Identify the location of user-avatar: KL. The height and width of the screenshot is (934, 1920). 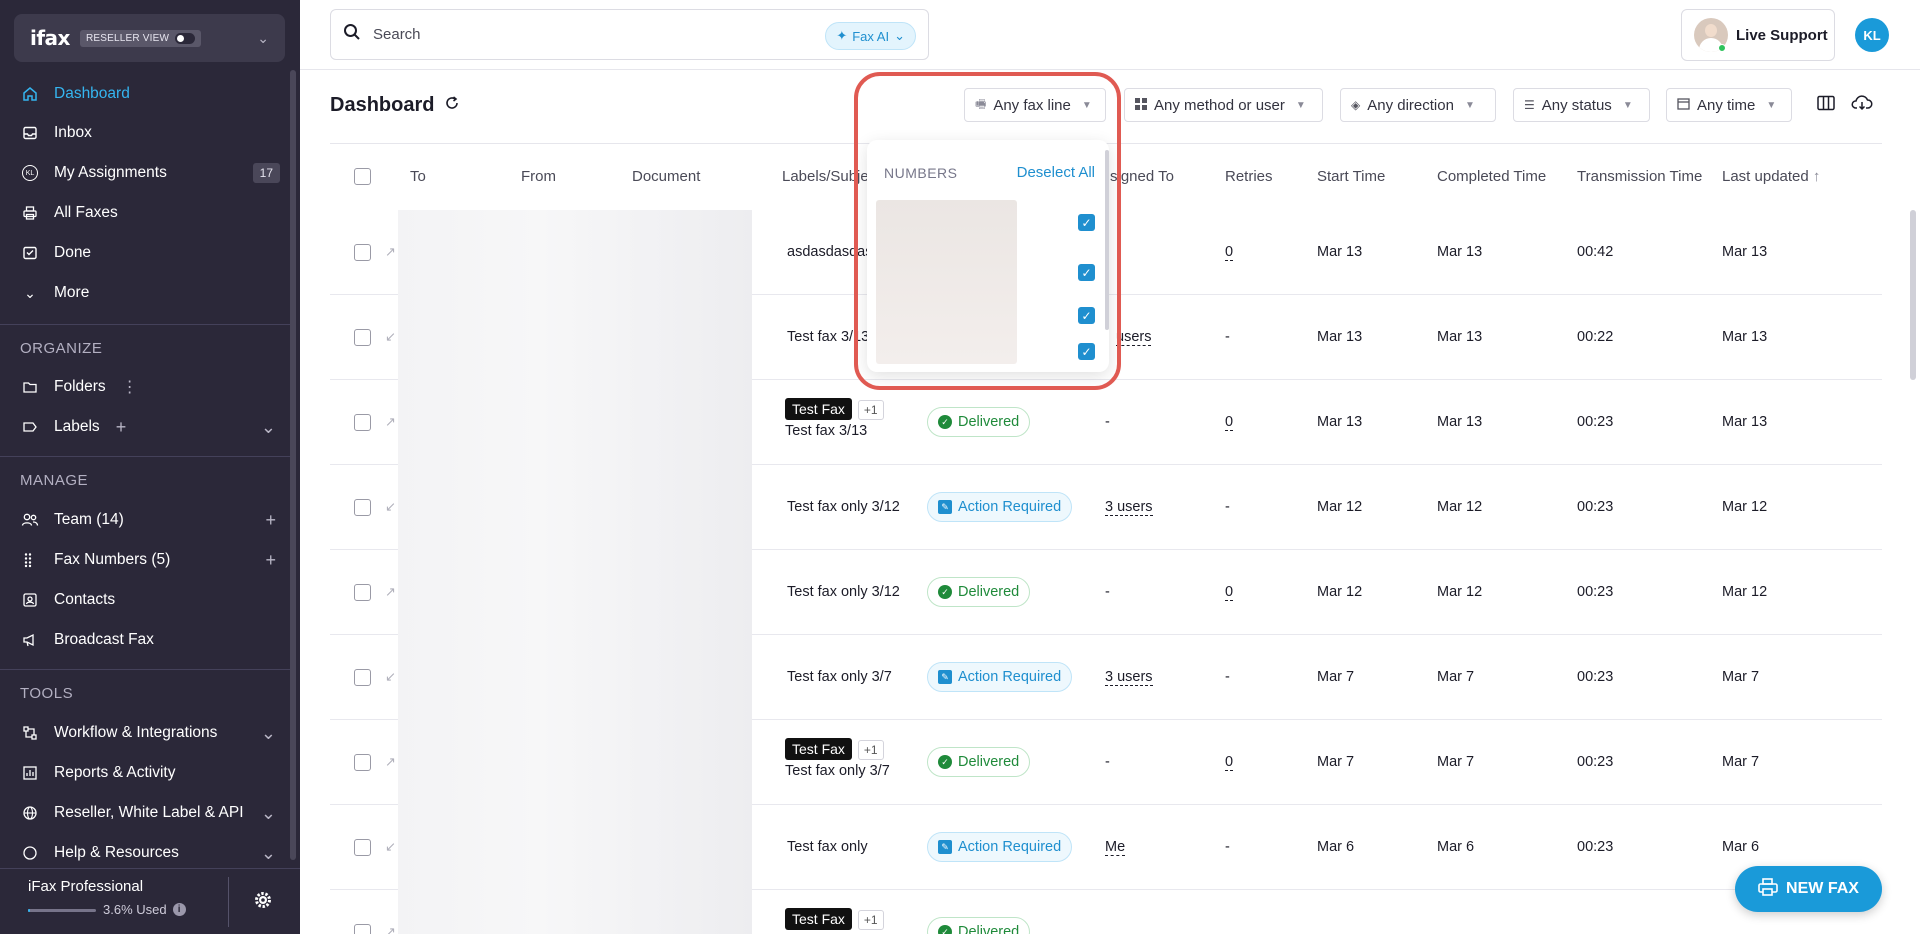
(1872, 35).